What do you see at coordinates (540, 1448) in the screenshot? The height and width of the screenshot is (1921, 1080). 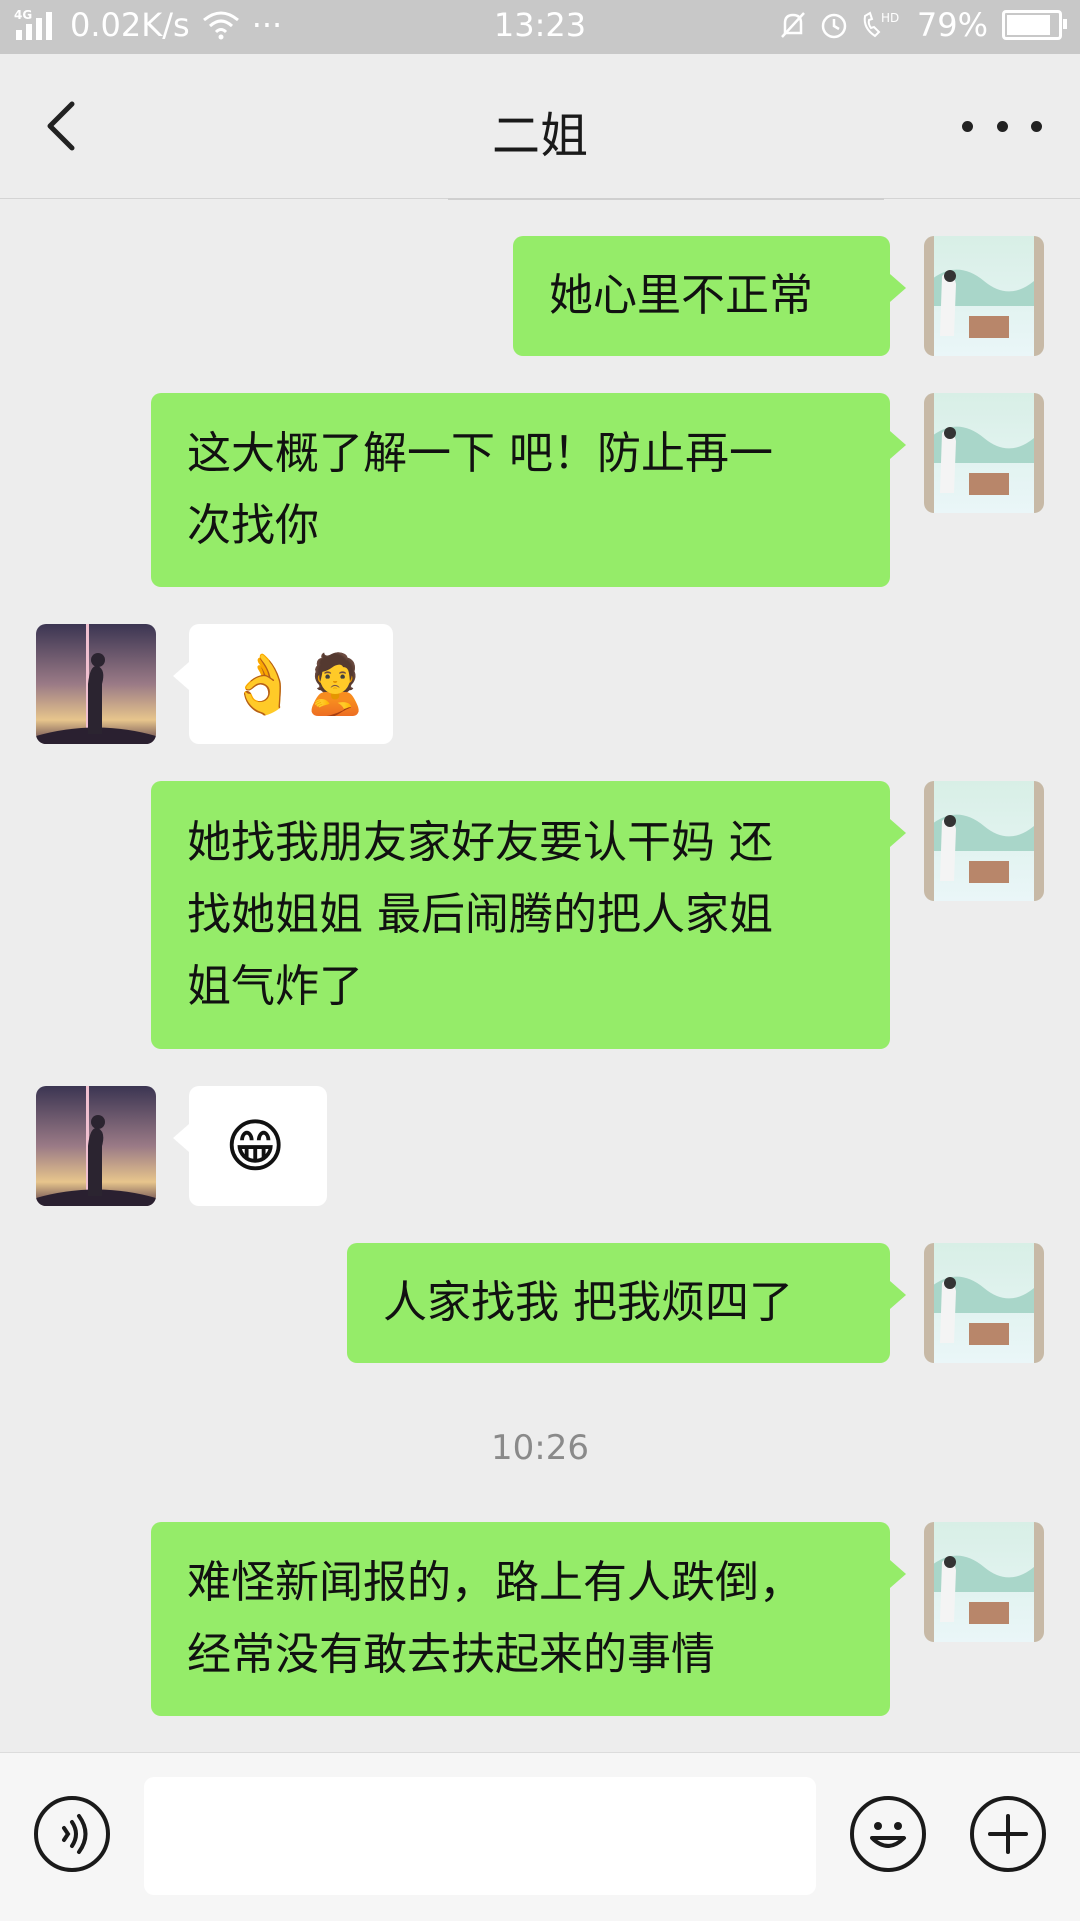 I see `message-timestamp: 10:26` at bounding box center [540, 1448].